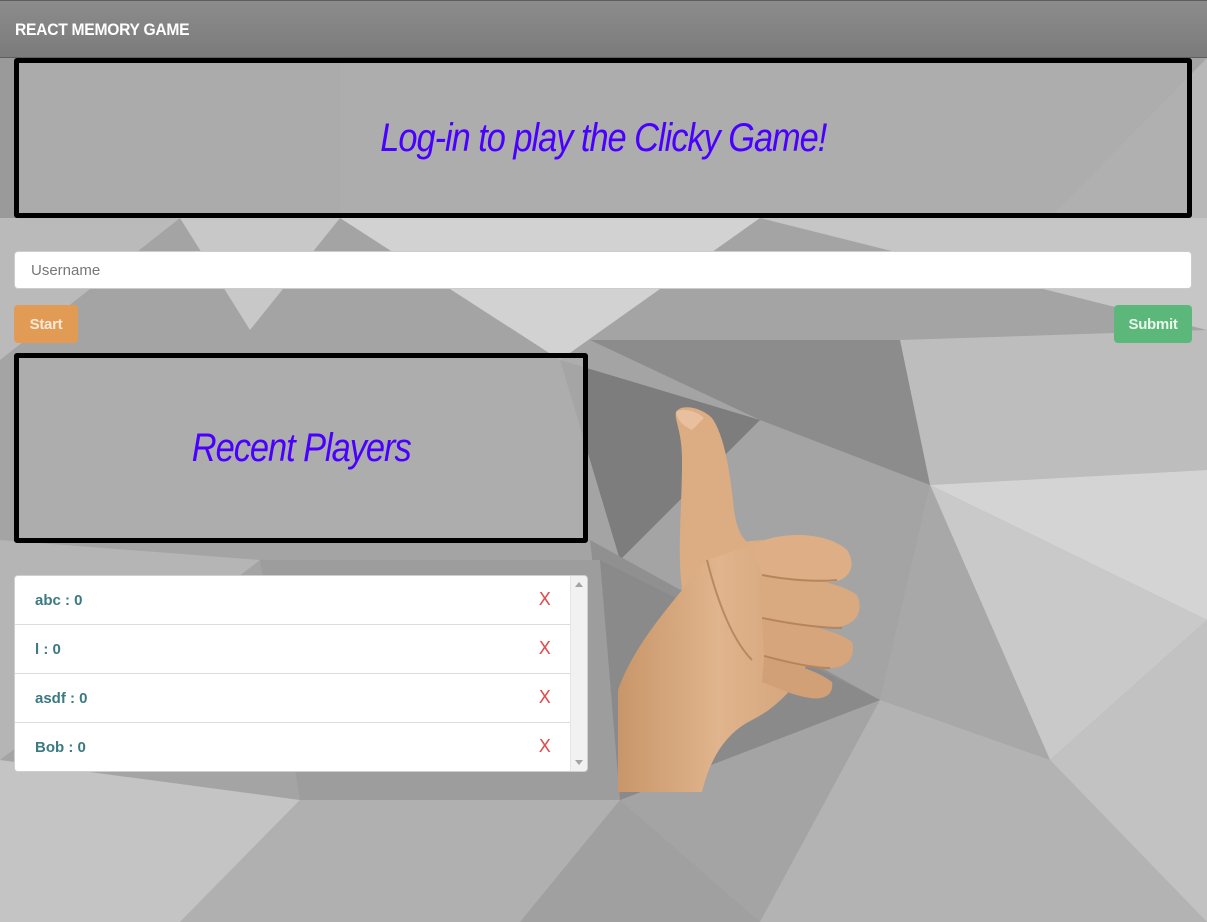 This screenshot has height=922, width=1207. Describe the element at coordinates (293, 698) in the screenshot. I see `list-item: asdf : 0 X` at that location.